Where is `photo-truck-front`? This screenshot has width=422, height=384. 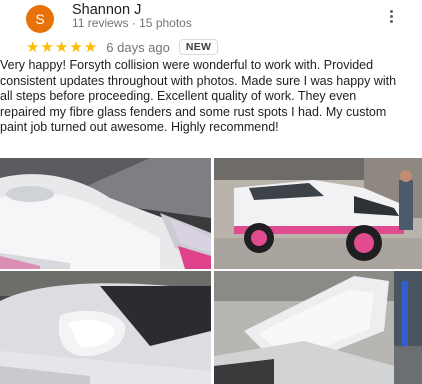
photo-truck-front is located at coordinates (105, 213).